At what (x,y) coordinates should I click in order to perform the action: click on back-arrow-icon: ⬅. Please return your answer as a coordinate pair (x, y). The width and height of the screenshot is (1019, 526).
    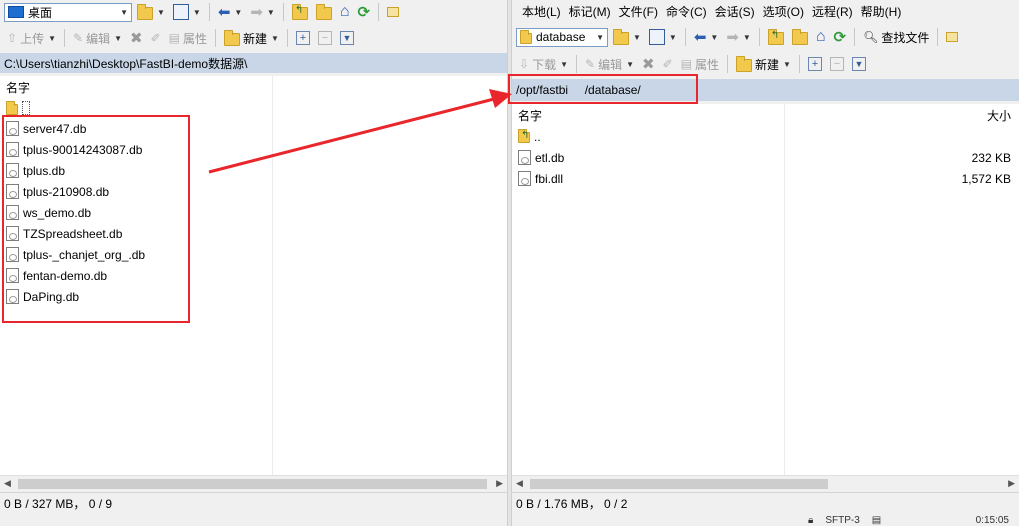
    Looking at the image, I should click on (224, 12).